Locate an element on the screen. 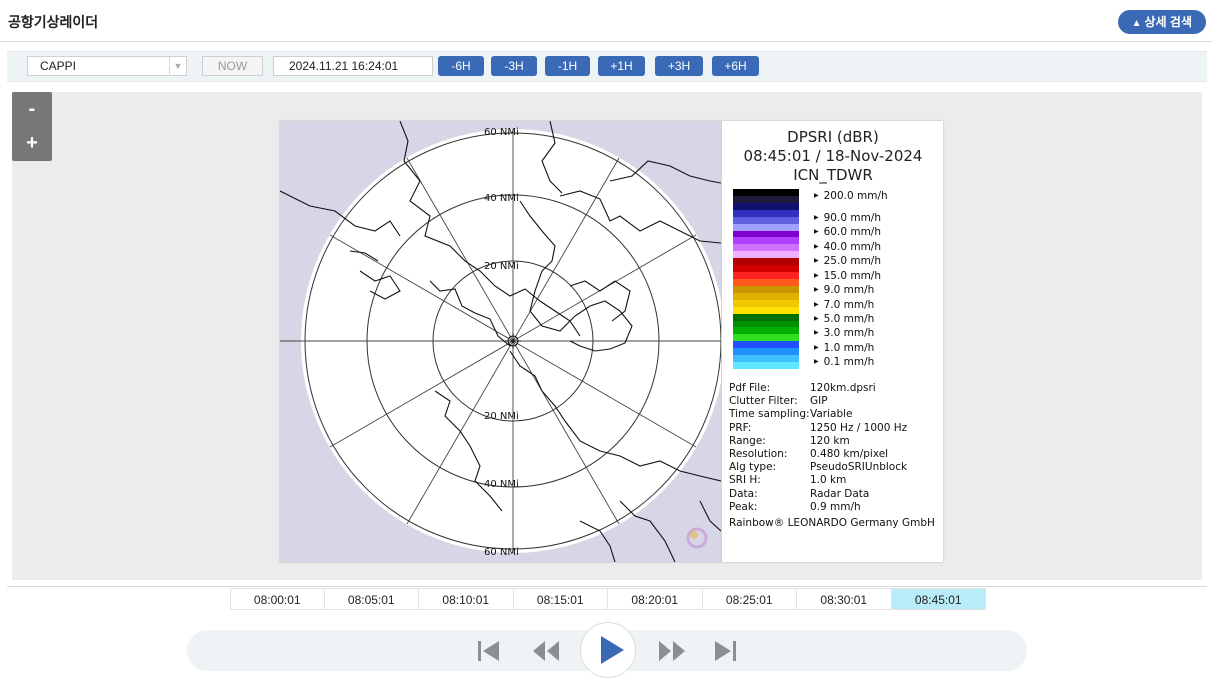 The width and height of the screenshot is (1212, 684). radar-info-row: Peak: 0.9 mm/h is located at coordinates (795, 507).